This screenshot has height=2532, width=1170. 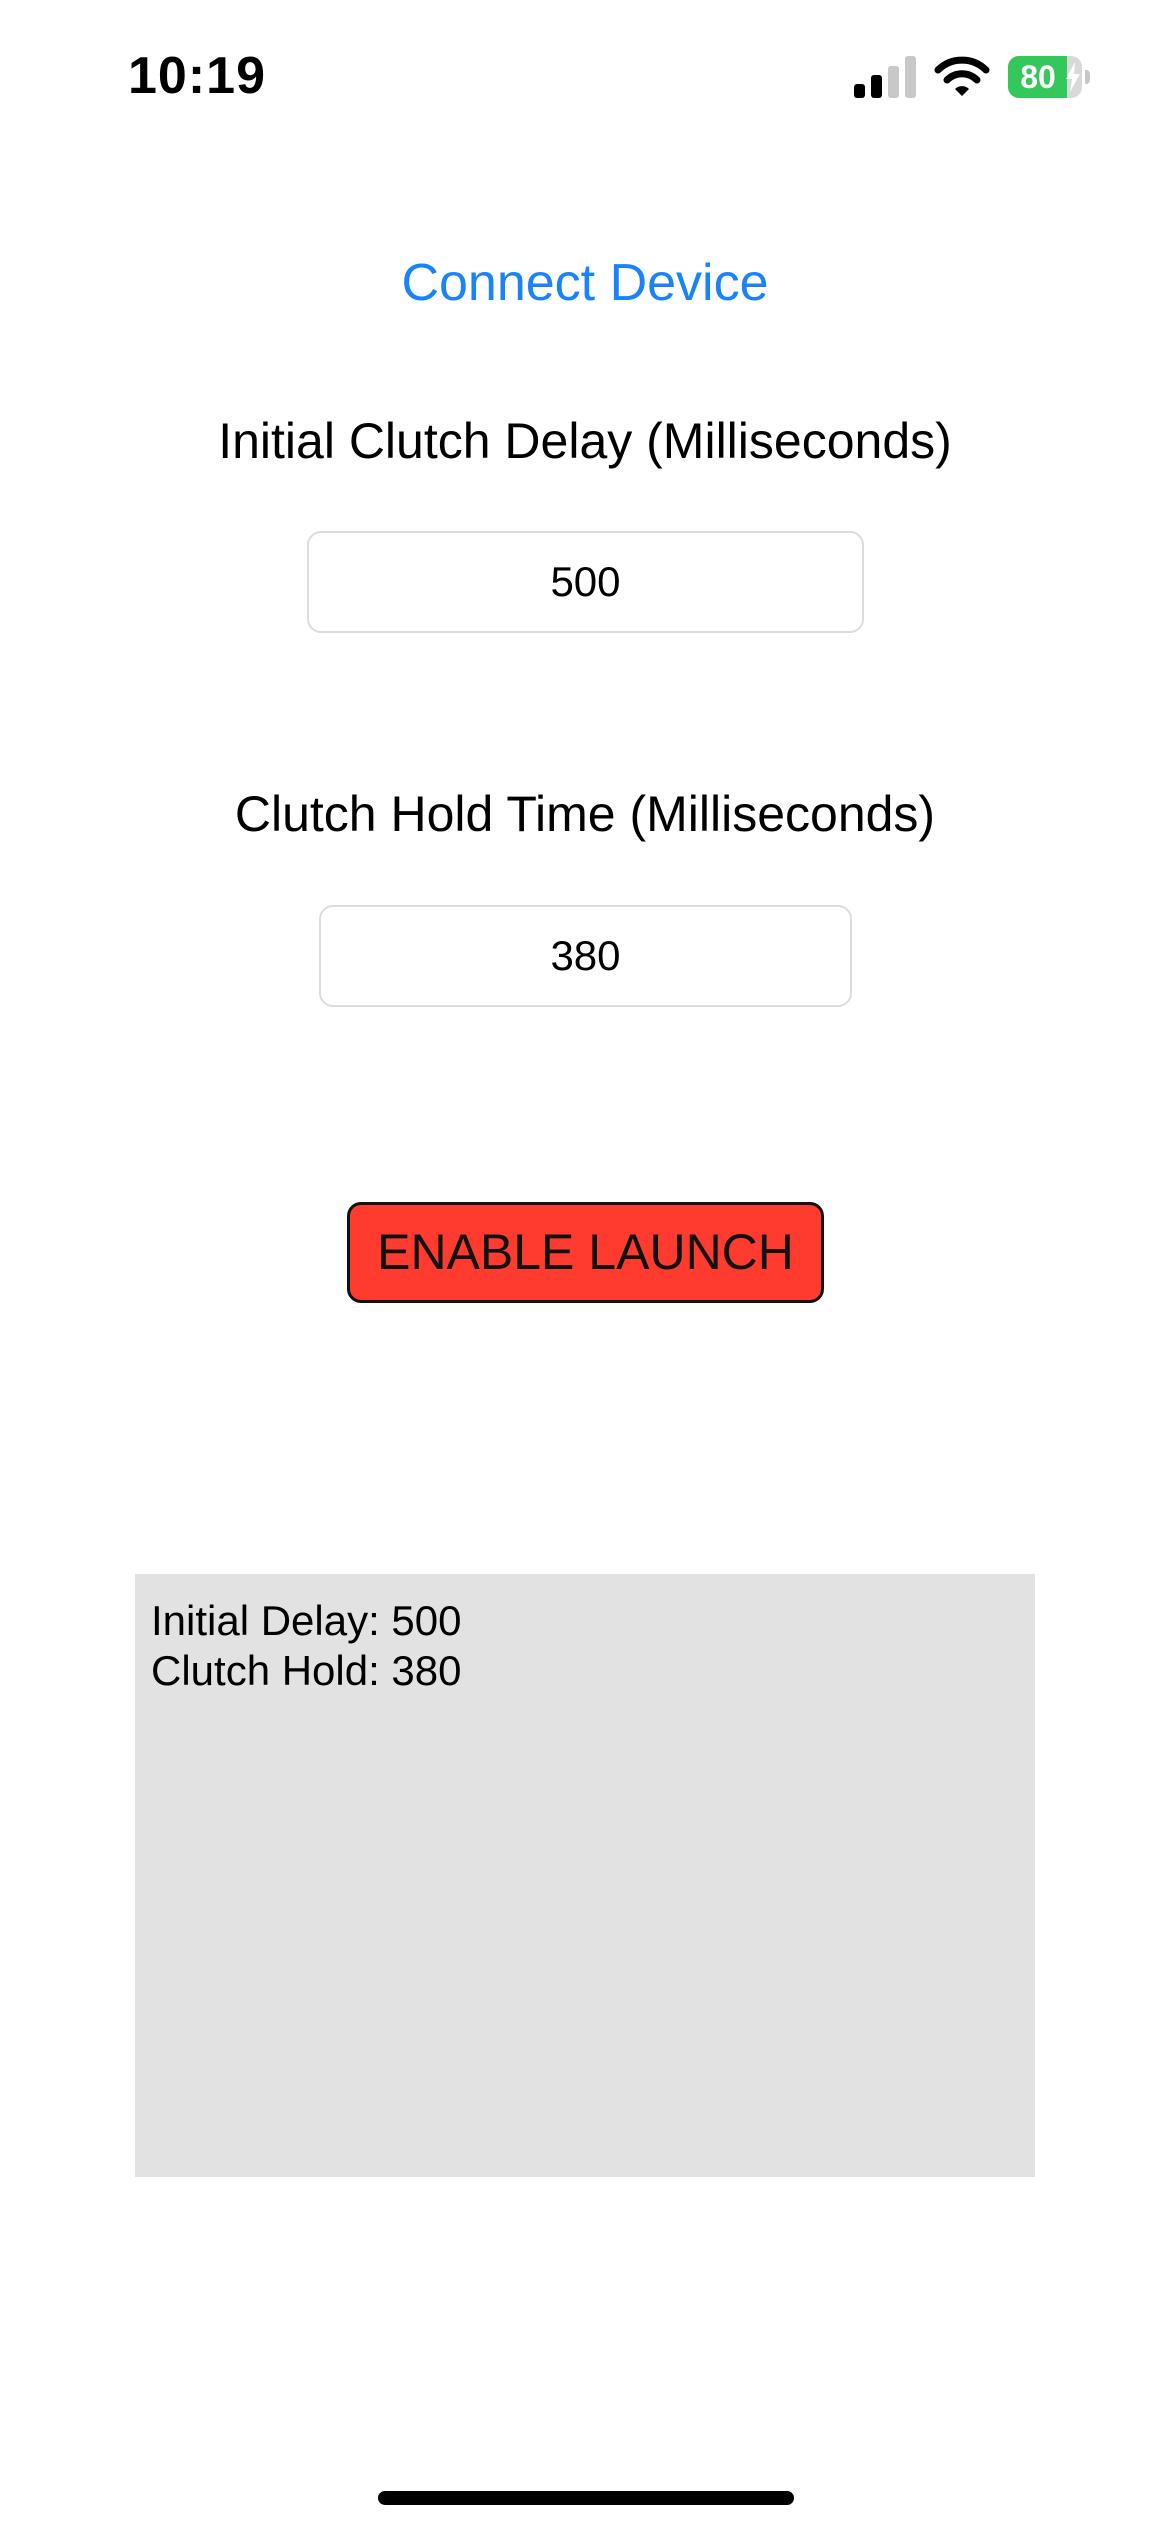 I want to click on status-time: 10:19, so click(x=197, y=76).